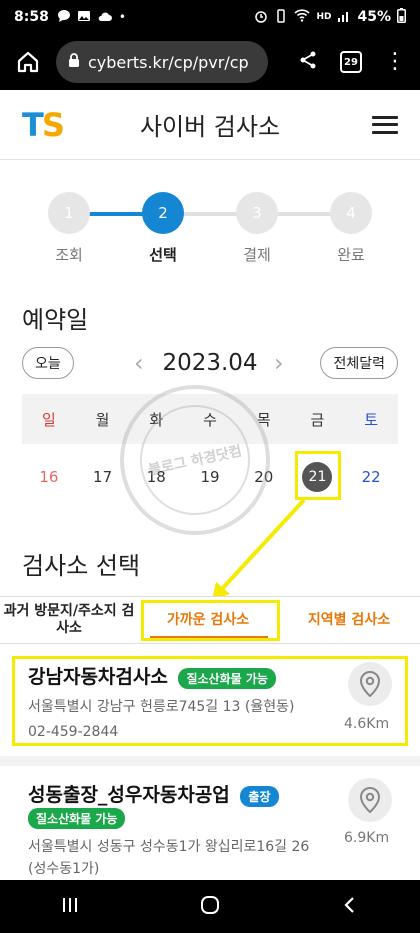 This screenshot has width=420, height=933. What do you see at coordinates (261, 17) in the screenshot?
I see `alarm-icon` at bounding box center [261, 17].